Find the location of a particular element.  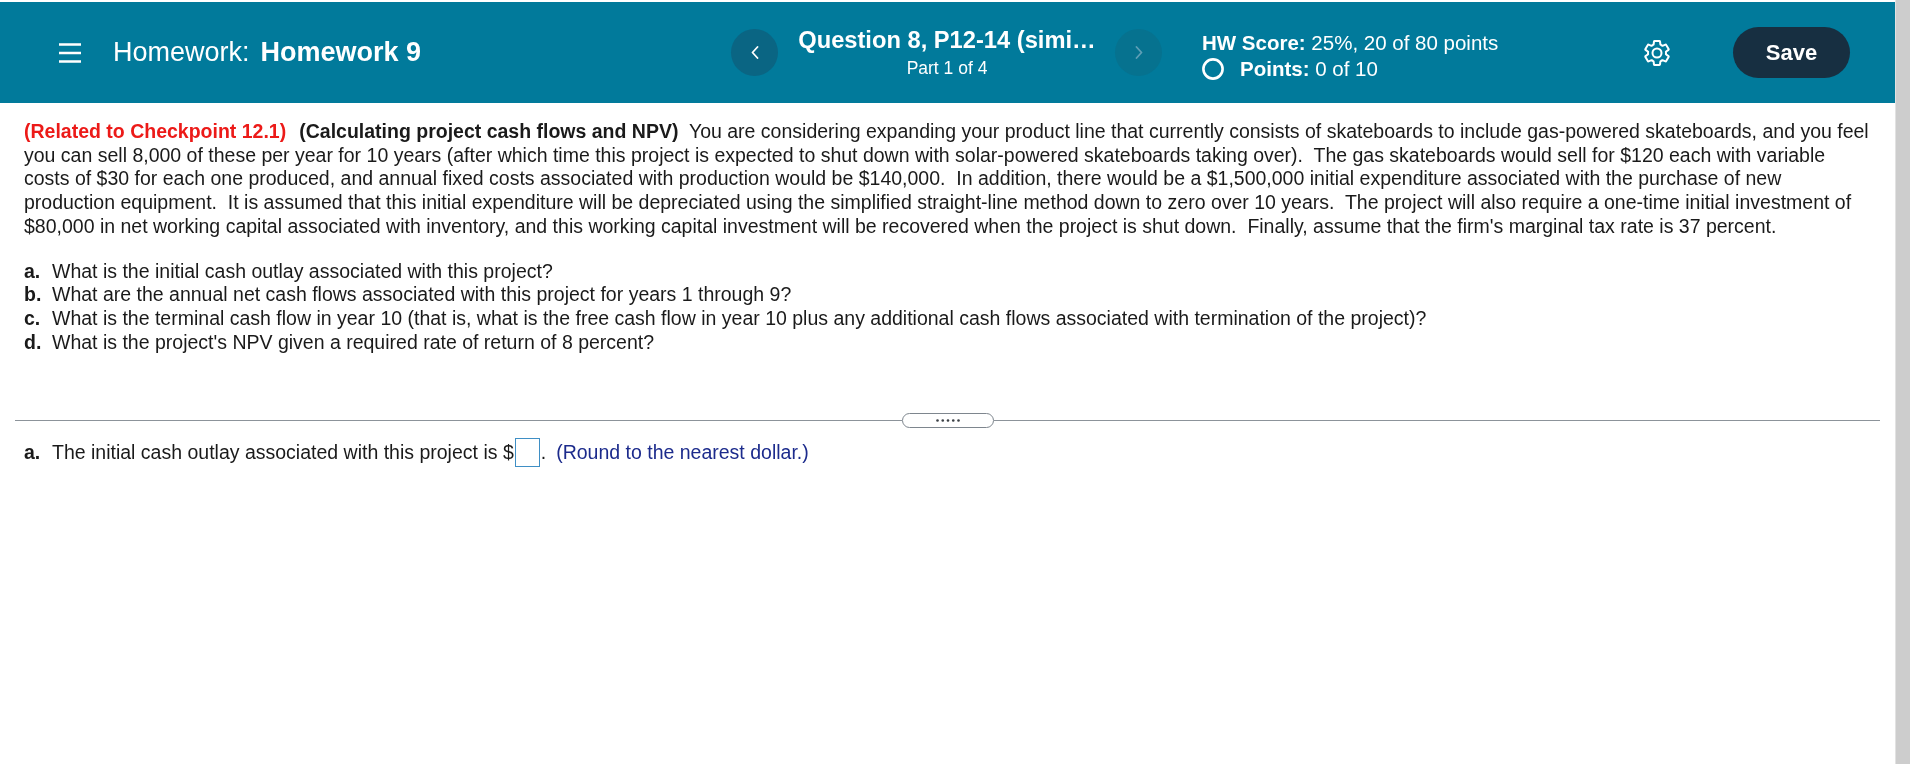

dots-icon is located at coordinates (947, 420).